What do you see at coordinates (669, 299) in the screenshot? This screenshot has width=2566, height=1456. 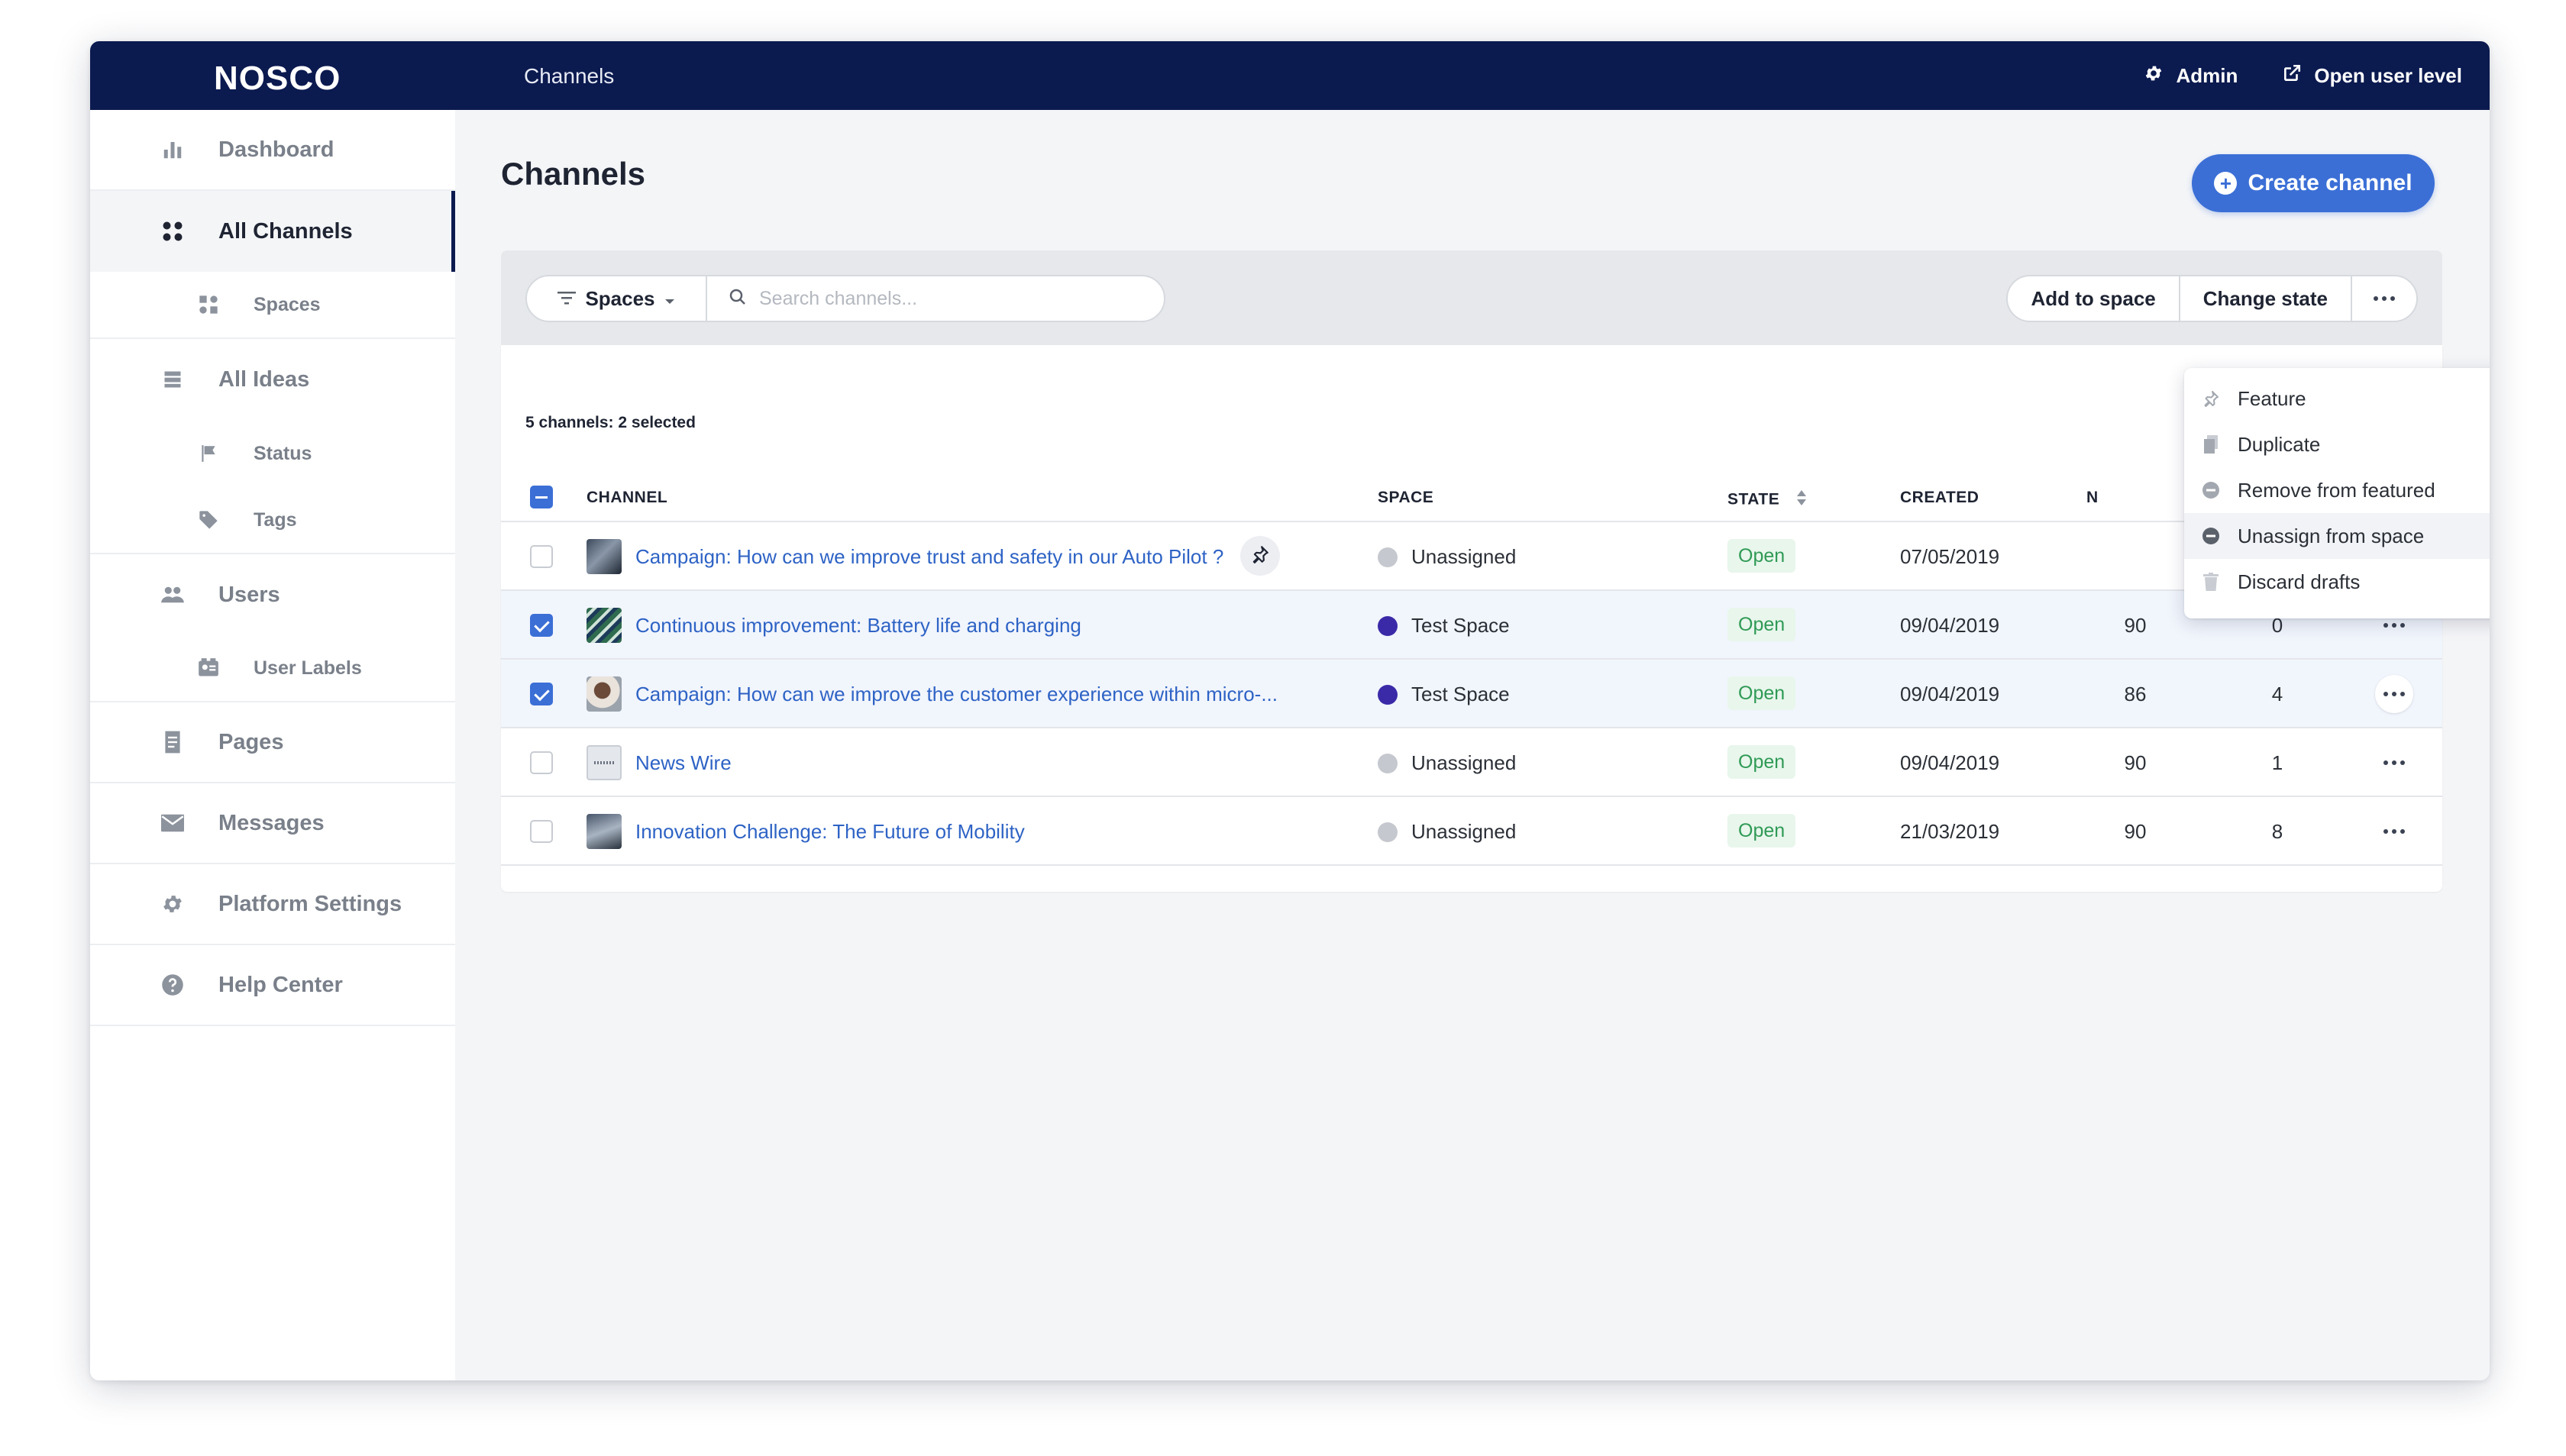 I see `caret-down-icon` at bounding box center [669, 299].